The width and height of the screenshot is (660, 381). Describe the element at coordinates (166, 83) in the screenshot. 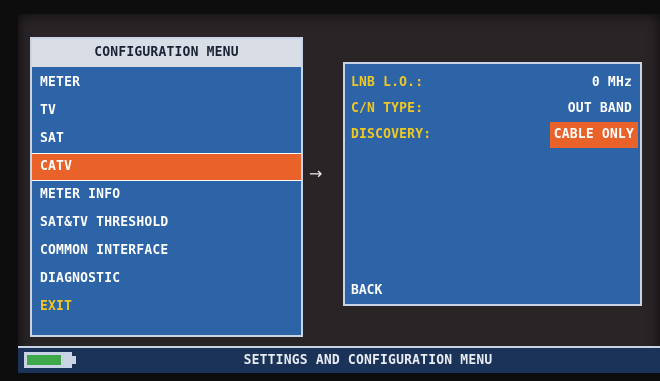

I see `menu-item-meter: METER` at that location.